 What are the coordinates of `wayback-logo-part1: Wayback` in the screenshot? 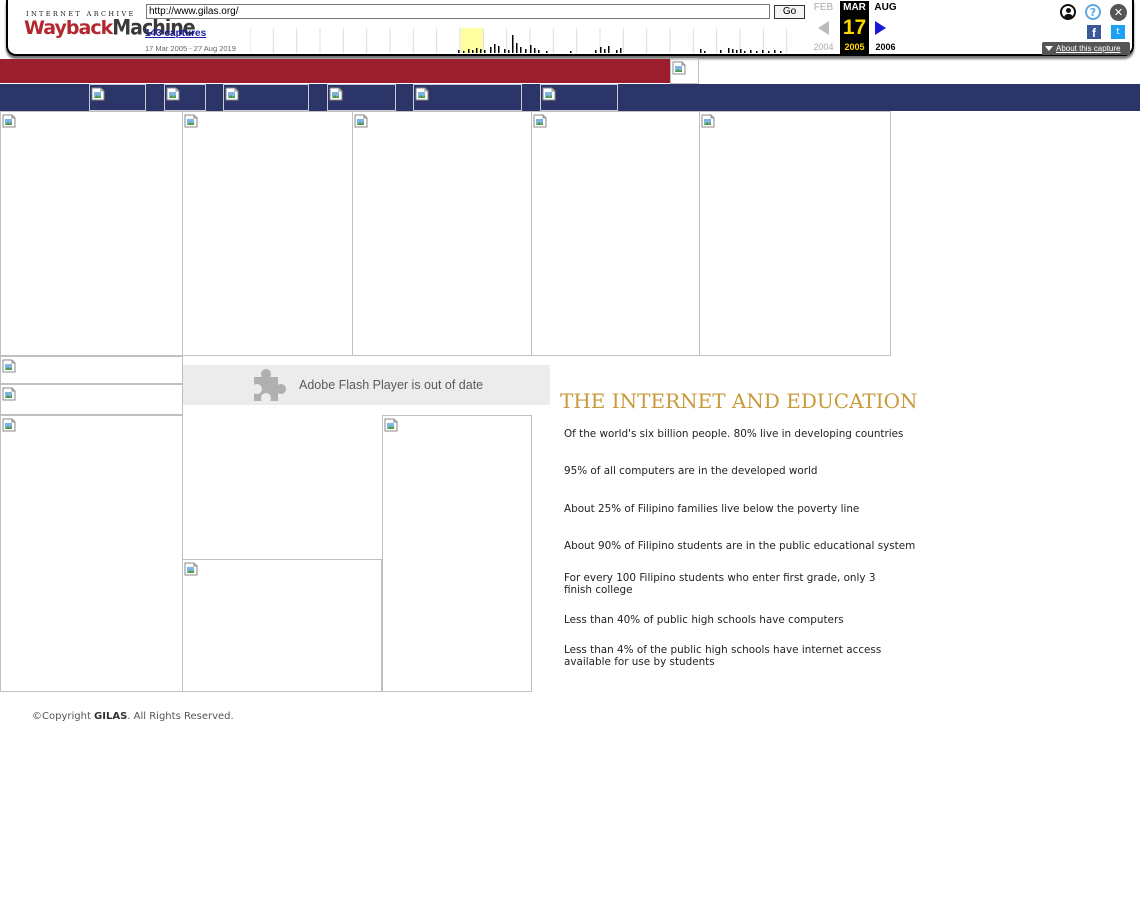 It's located at (68, 28).